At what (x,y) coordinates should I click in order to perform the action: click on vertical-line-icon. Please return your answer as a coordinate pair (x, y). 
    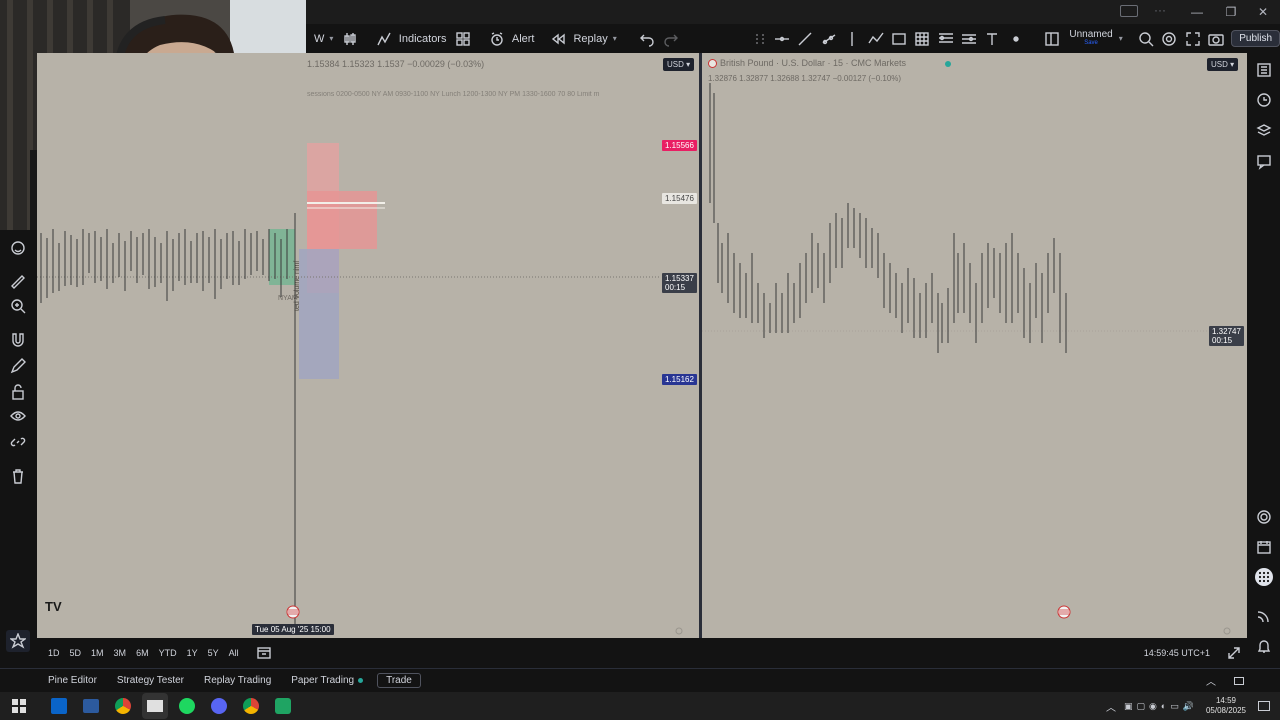
    Looking at the image, I should click on (852, 39).